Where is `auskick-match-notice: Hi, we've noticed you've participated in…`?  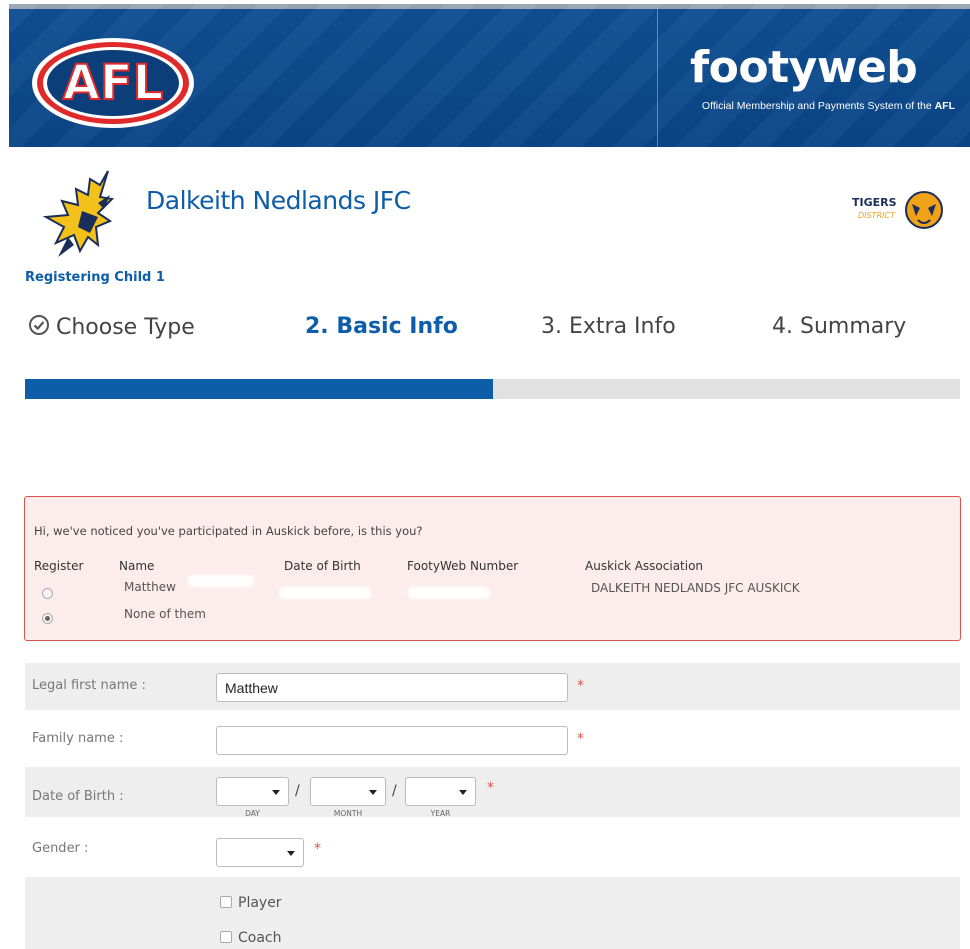 auskick-match-notice: Hi, we've noticed you've participated in… is located at coordinates (492, 568).